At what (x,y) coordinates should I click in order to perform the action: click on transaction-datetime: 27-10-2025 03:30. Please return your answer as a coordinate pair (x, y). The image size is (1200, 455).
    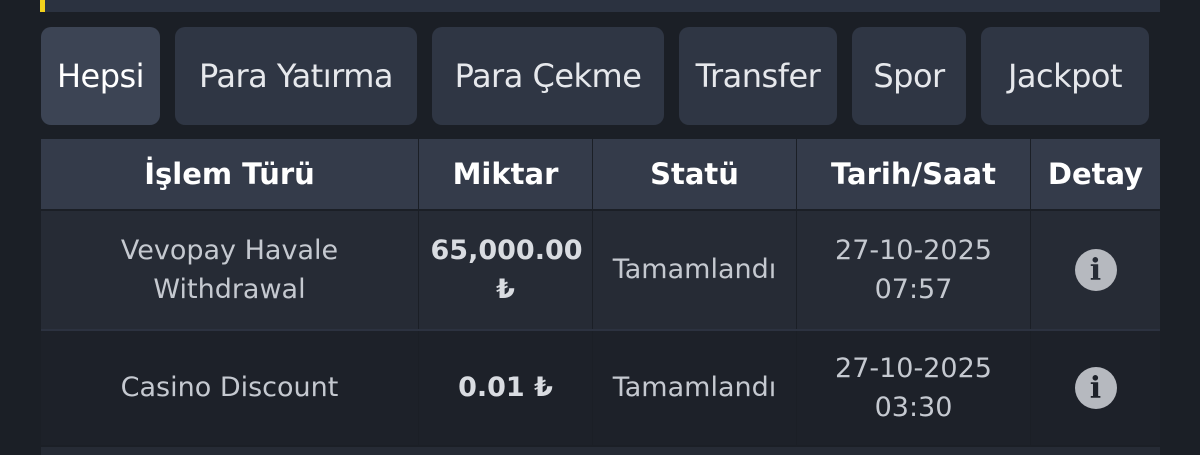
    Looking at the image, I should click on (914, 388).